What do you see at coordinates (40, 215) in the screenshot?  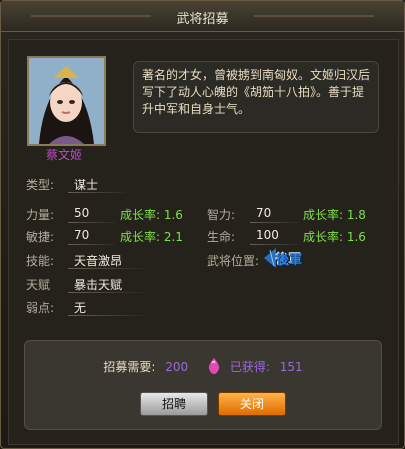 I see `strength-label: 力量:` at bounding box center [40, 215].